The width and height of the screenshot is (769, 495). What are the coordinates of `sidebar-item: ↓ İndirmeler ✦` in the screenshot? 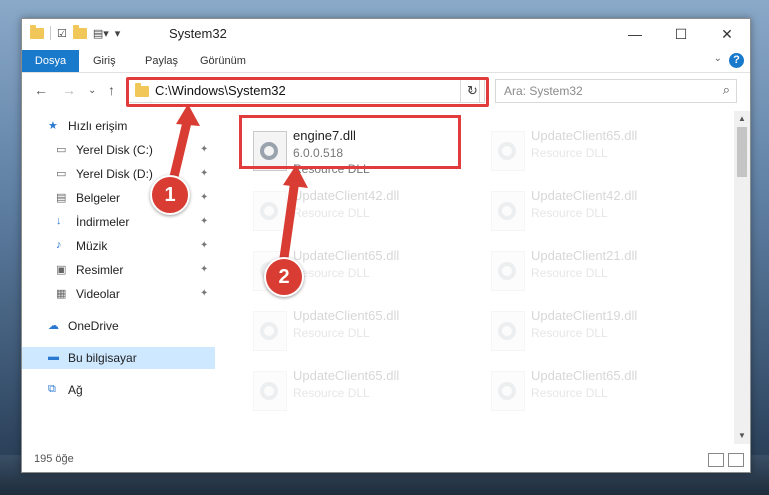 It's located at (118, 222).